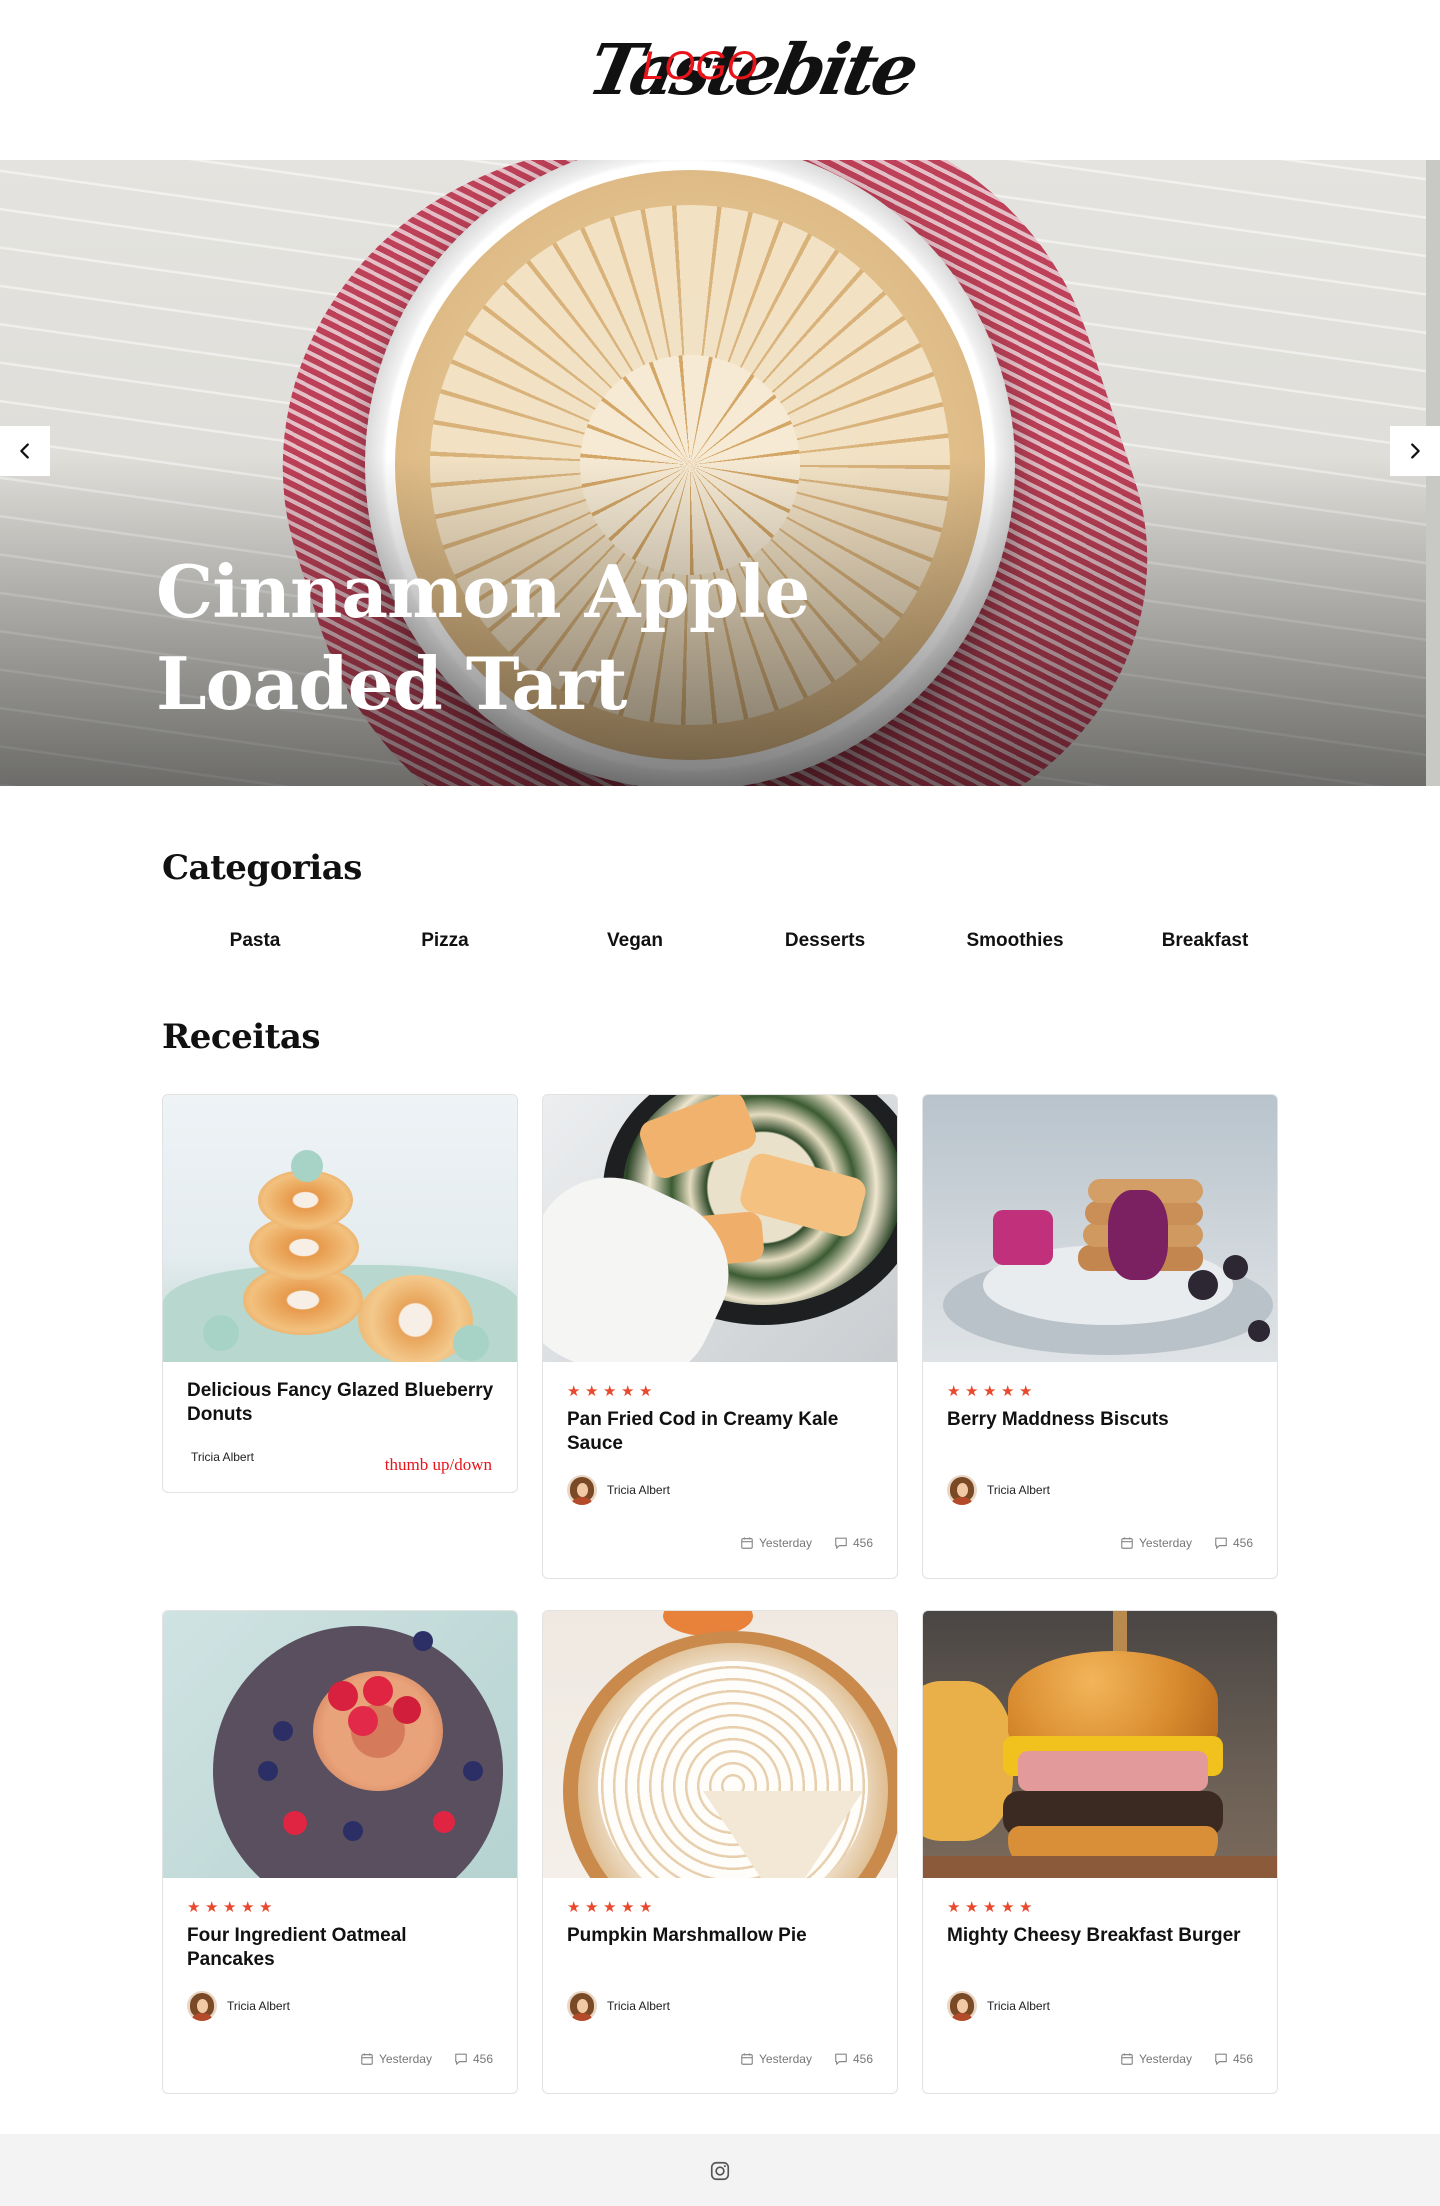  I want to click on hero-title-line2: Loaded Tart, so click(391, 683).